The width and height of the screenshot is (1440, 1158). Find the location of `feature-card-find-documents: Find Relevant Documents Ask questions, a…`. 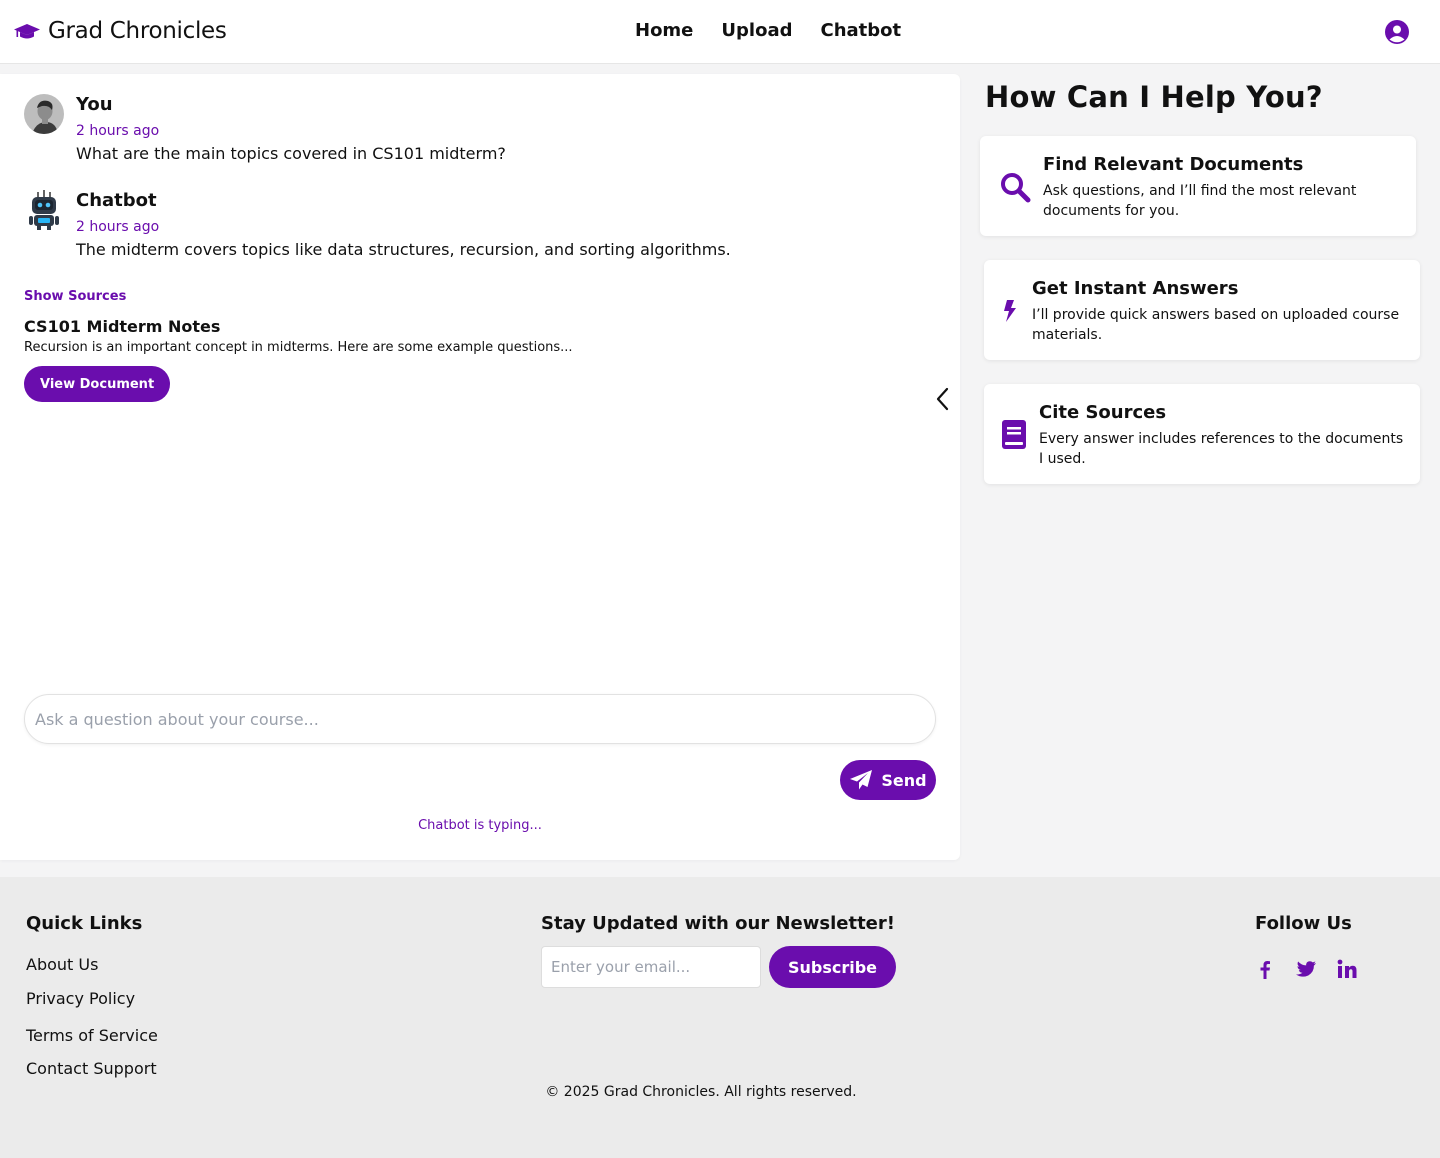

feature-card-find-documents: Find Relevant Documents Ask questions, a… is located at coordinates (1198, 186).